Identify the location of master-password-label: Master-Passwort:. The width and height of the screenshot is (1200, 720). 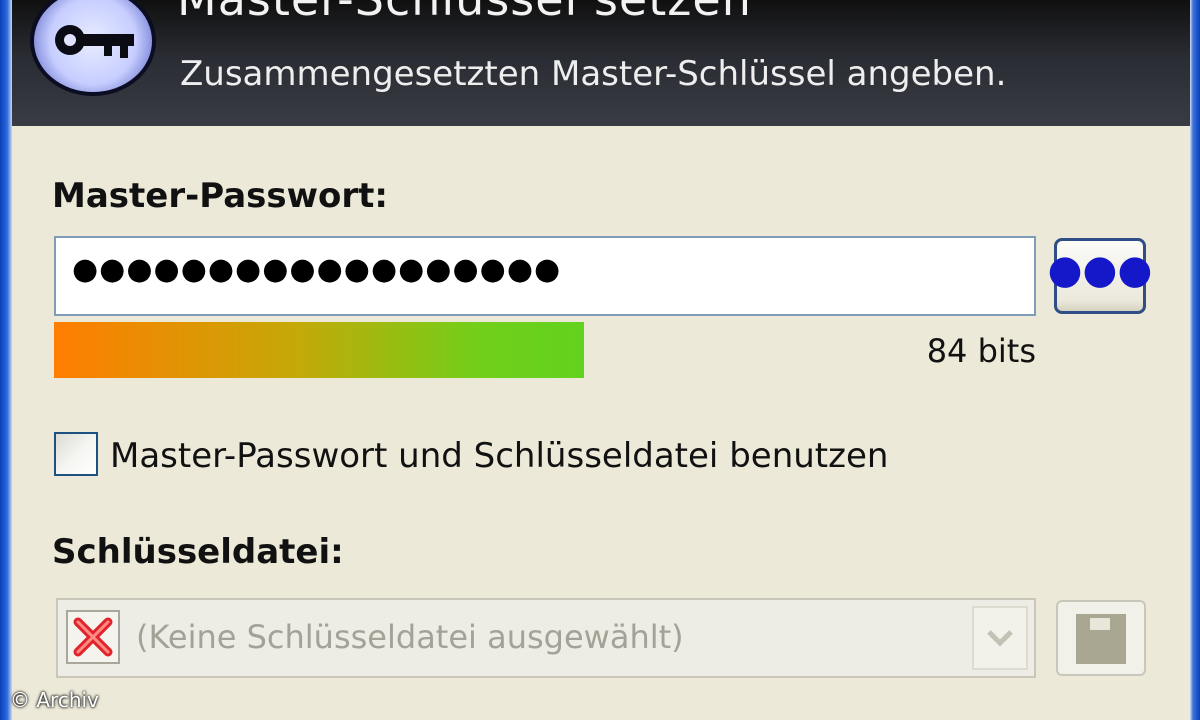
(220, 196).